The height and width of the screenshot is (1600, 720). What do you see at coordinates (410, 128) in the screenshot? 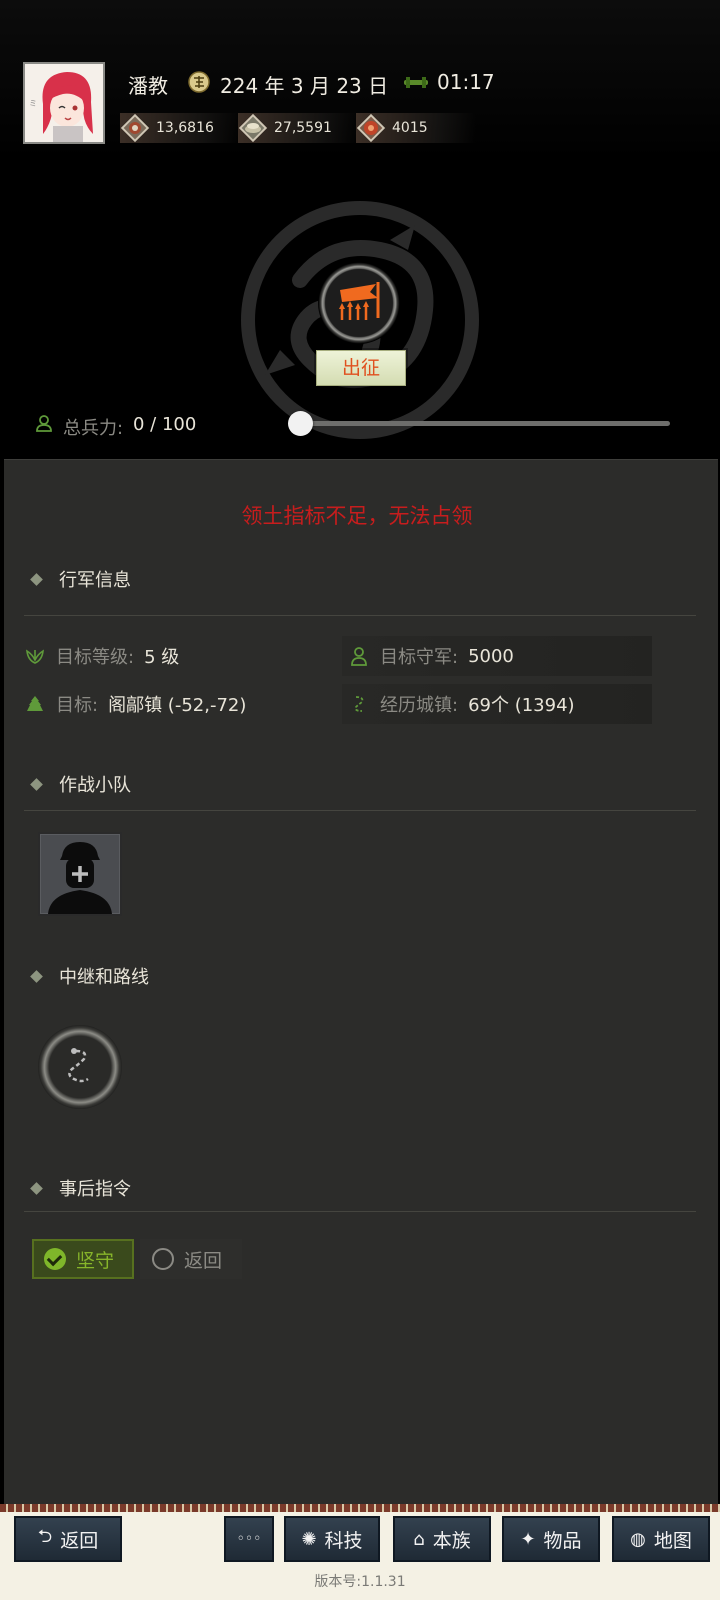
I see `resource-gold-value: 4015` at bounding box center [410, 128].